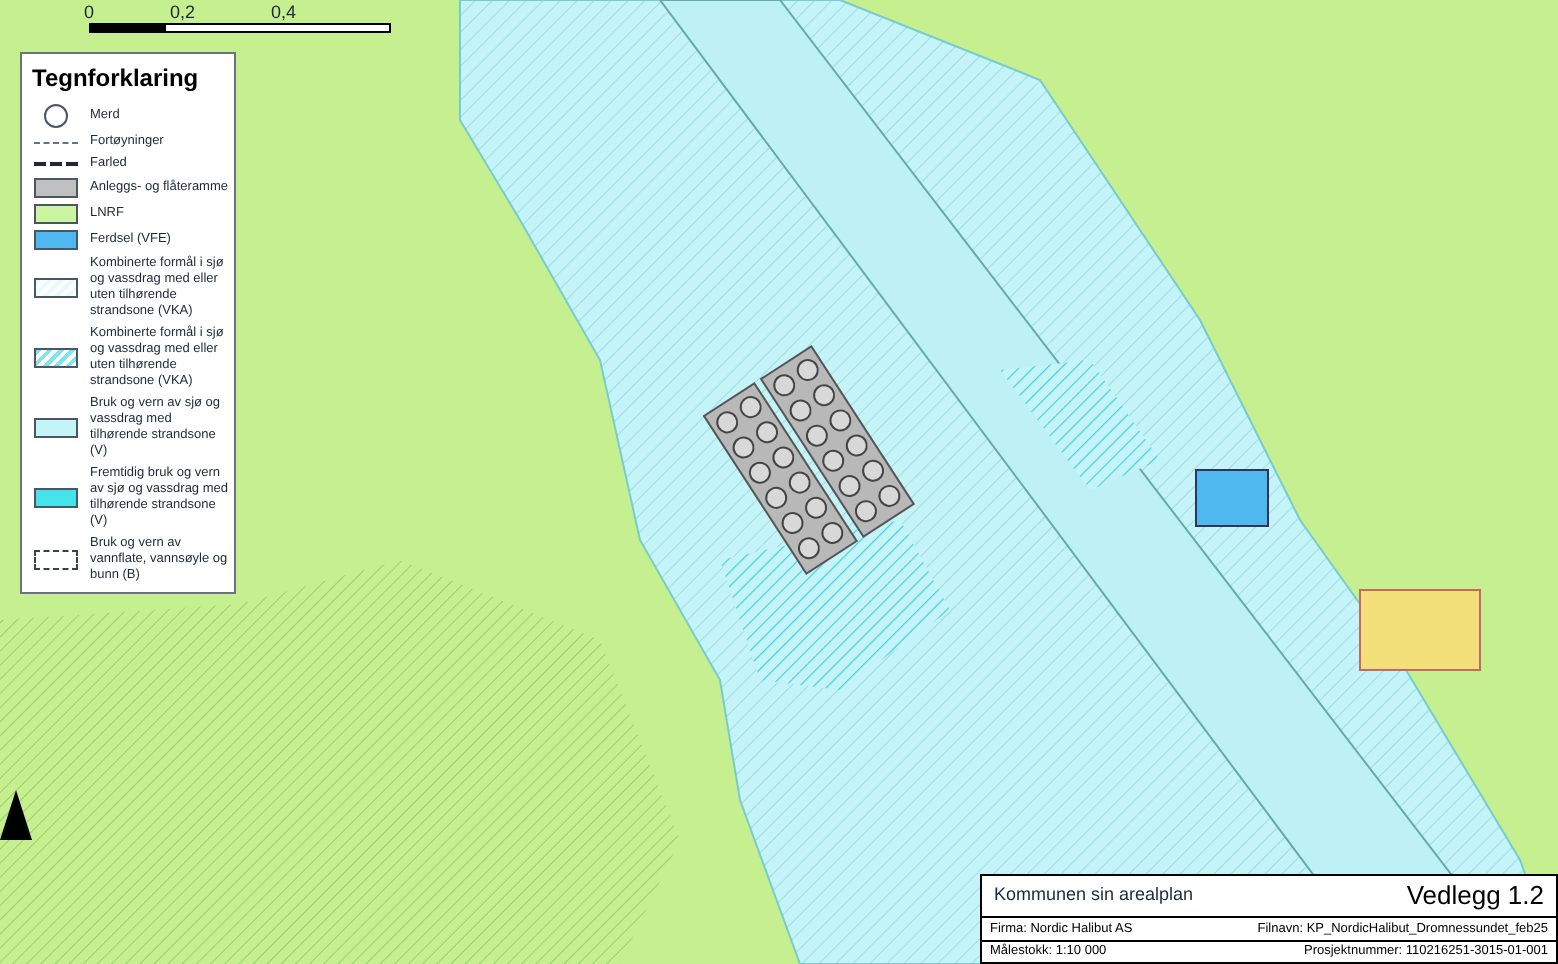  Describe the element at coordinates (1232, 498) in the screenshot. I see `harbor-area-drawing` at that location.